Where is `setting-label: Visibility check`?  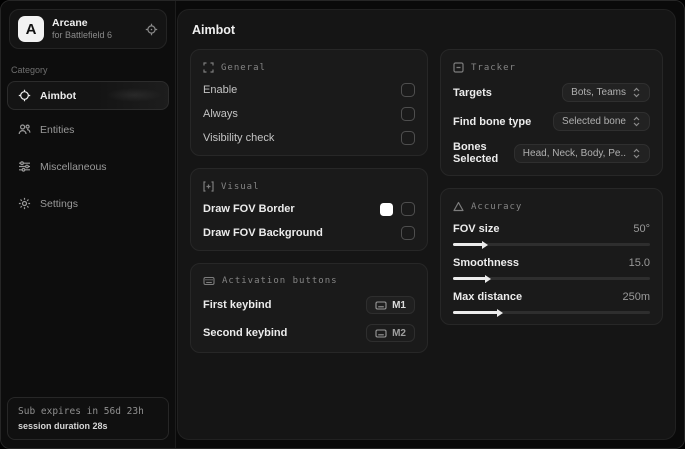
setting-label: Visibility check is located at coordinates (239, 138).